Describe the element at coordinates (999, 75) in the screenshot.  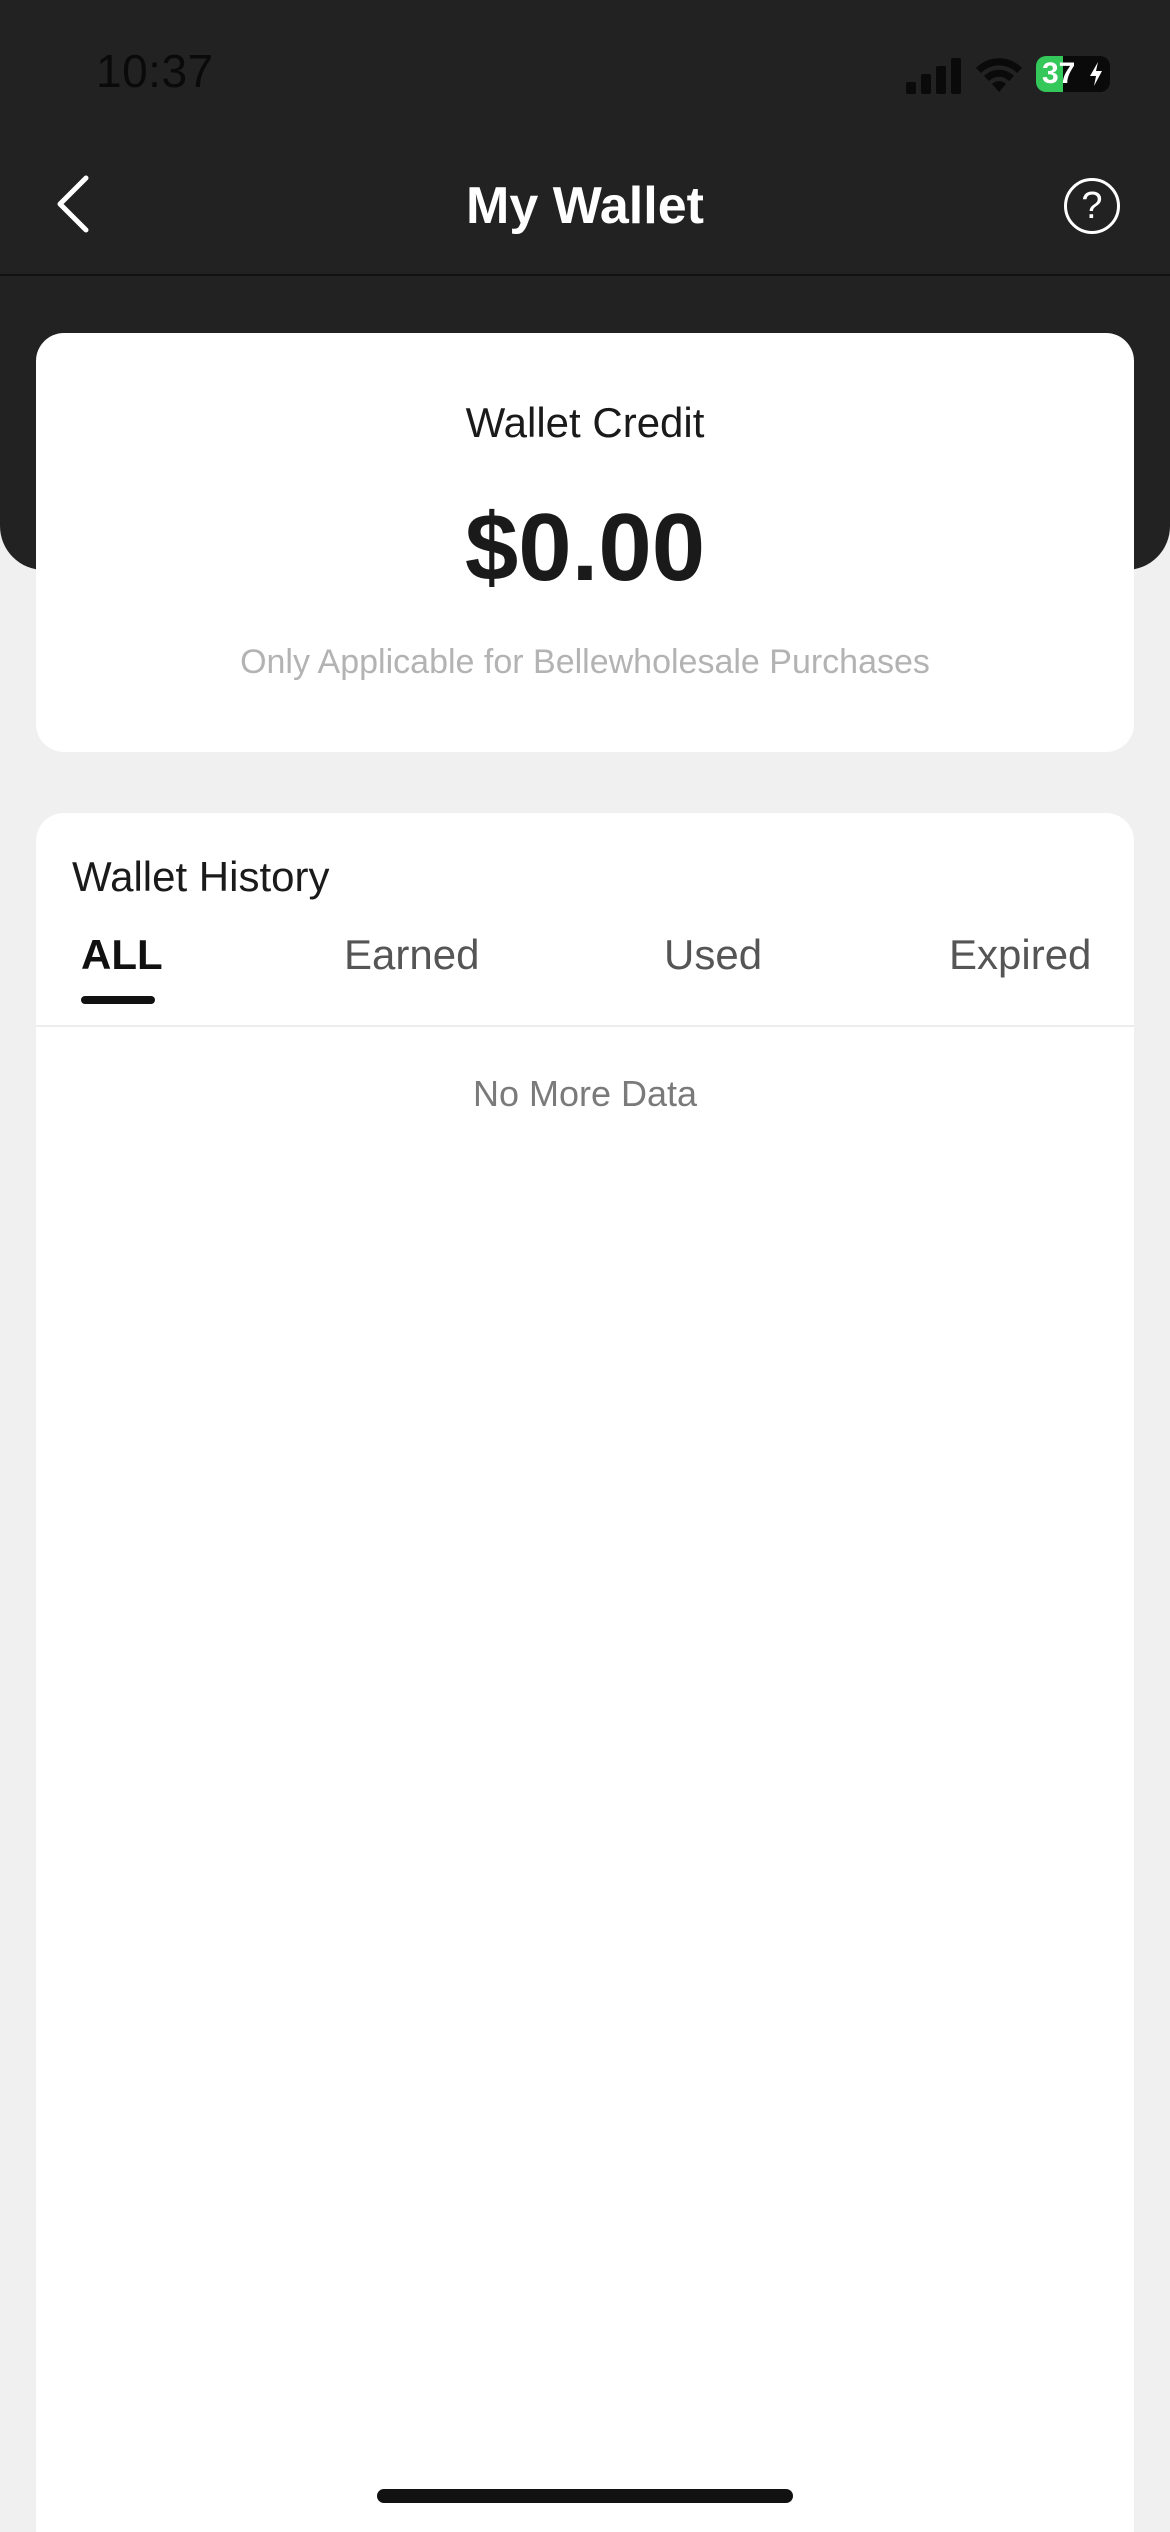
I see `wifi-icon` at that location.